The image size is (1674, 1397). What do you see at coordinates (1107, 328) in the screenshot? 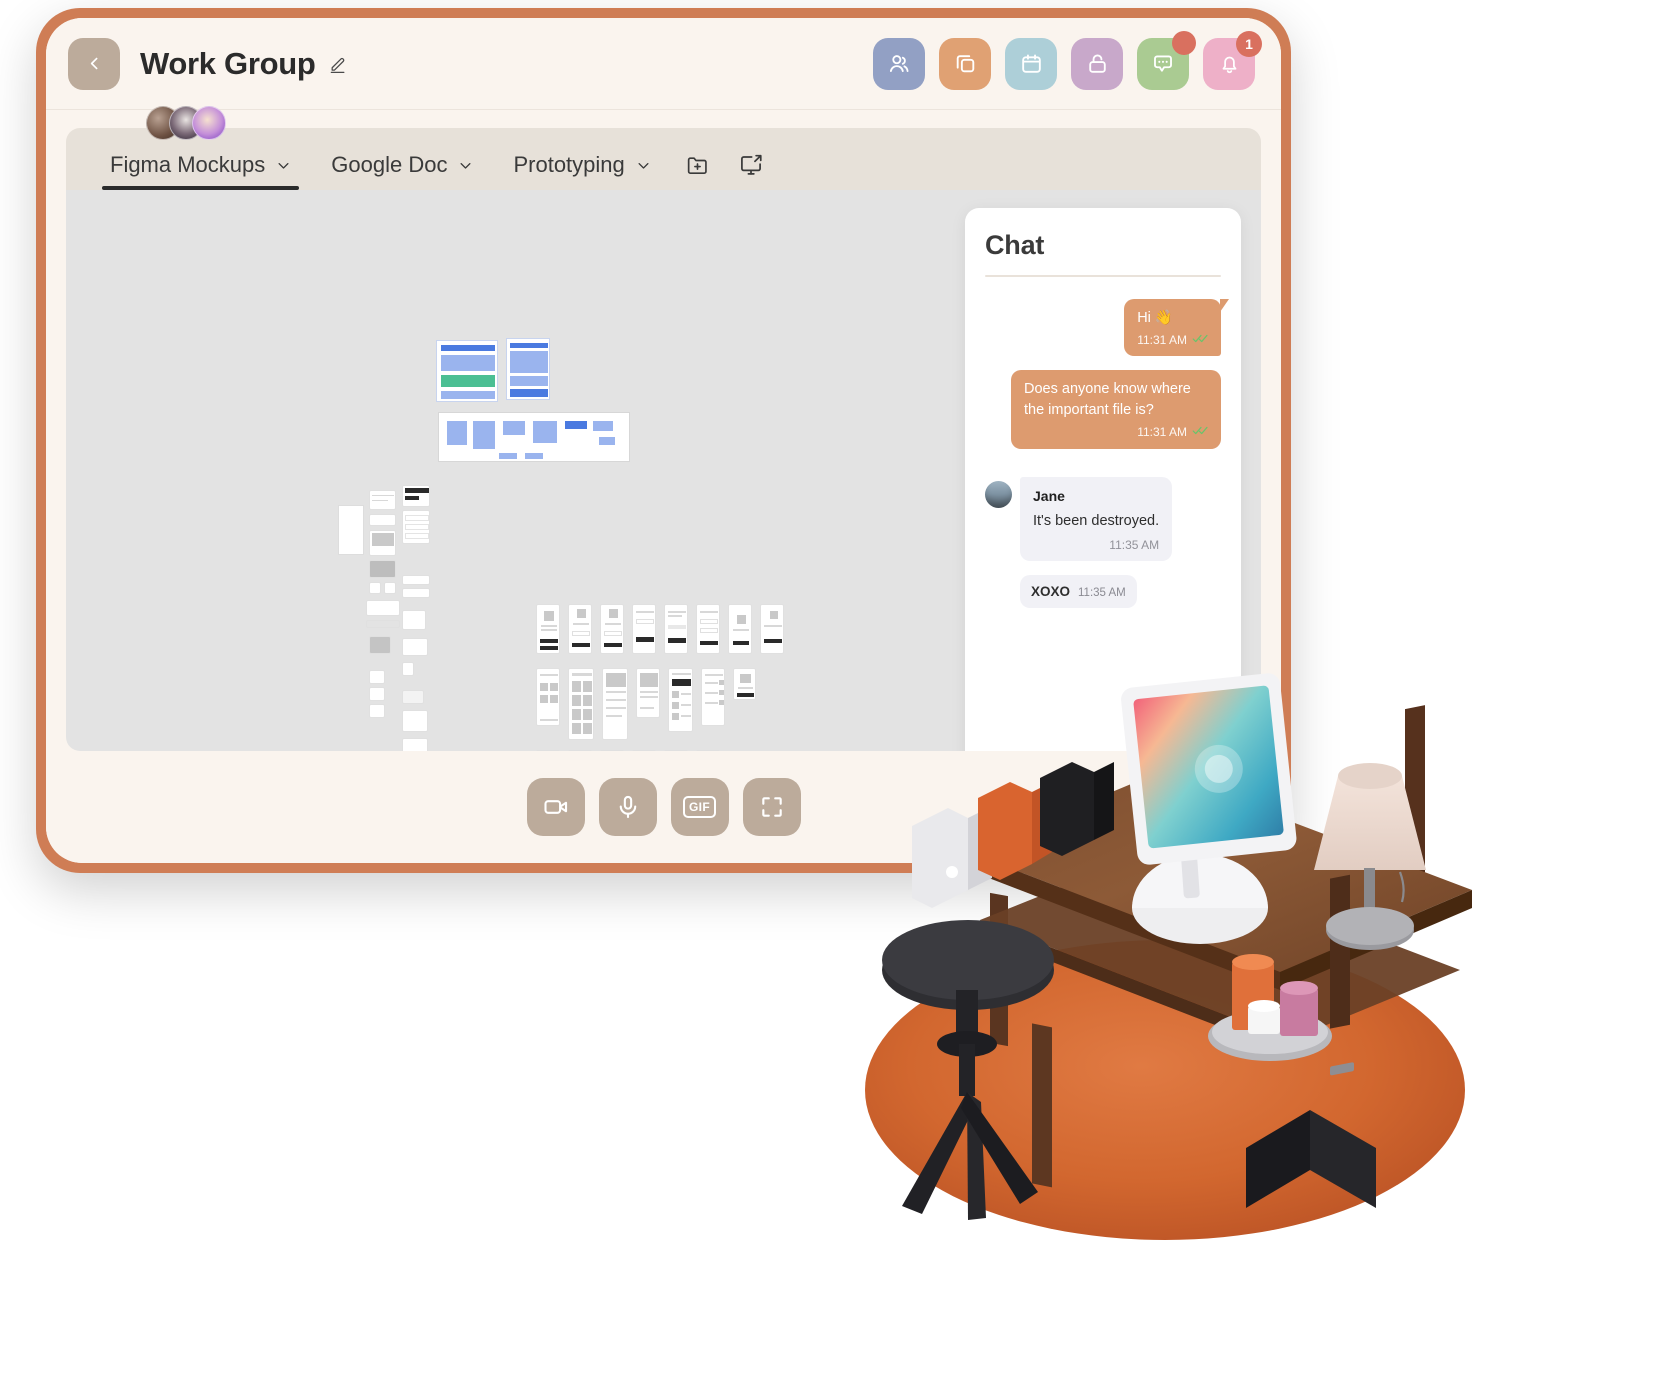
I see `chat-message: Hi 👋 11:31 AM` at bounding box center [1107, 328].